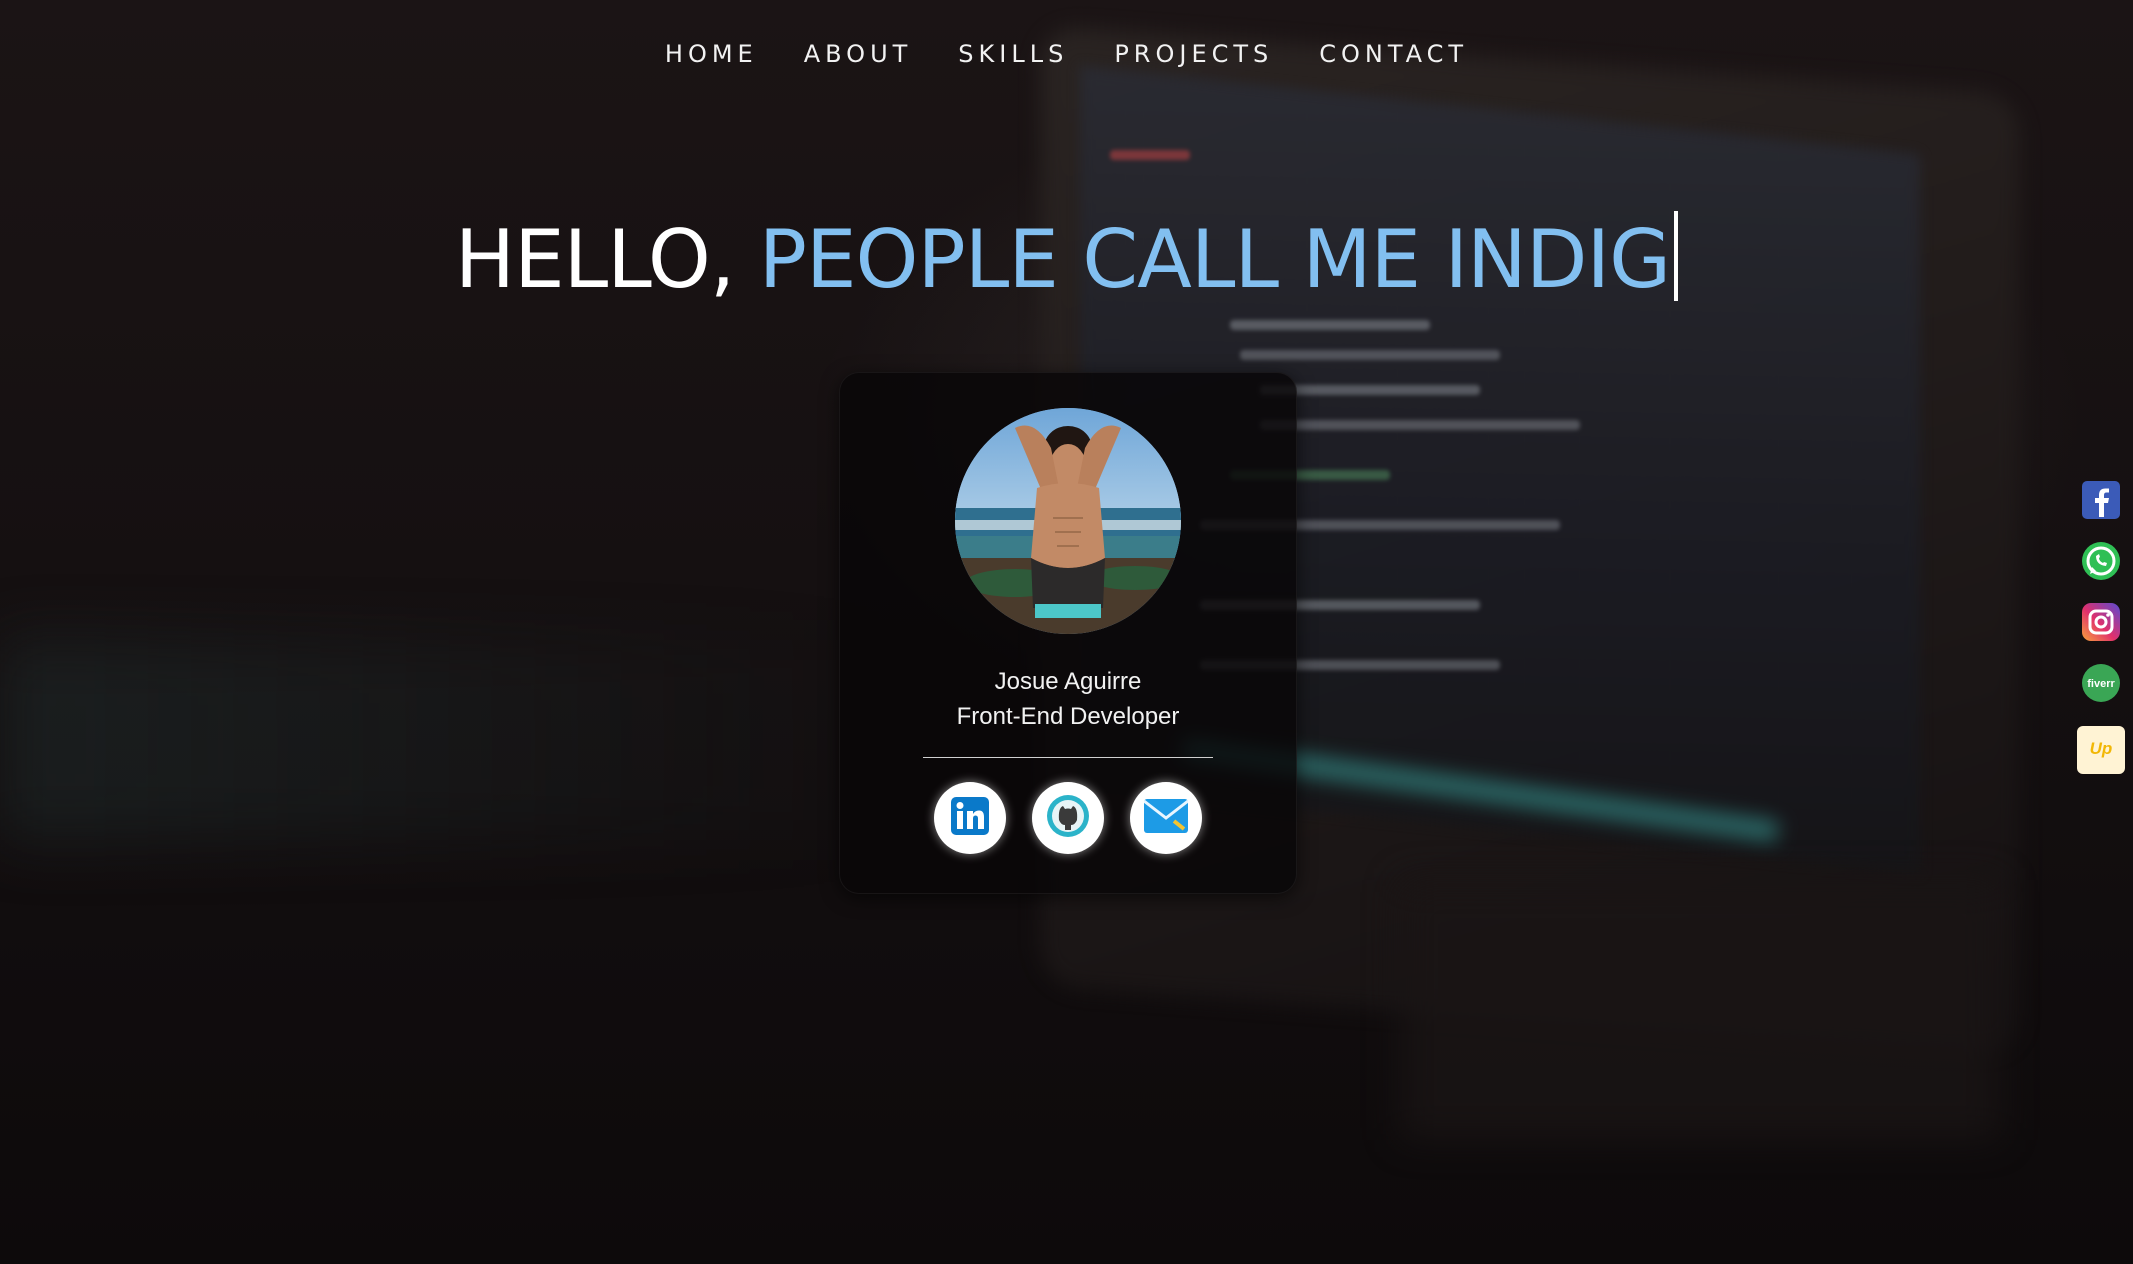 The height and width of the screenshot is (1264, 2133). Describe the element at coordinates (1676, 256) in the screenshot. I see `typing-cursor` at that location.